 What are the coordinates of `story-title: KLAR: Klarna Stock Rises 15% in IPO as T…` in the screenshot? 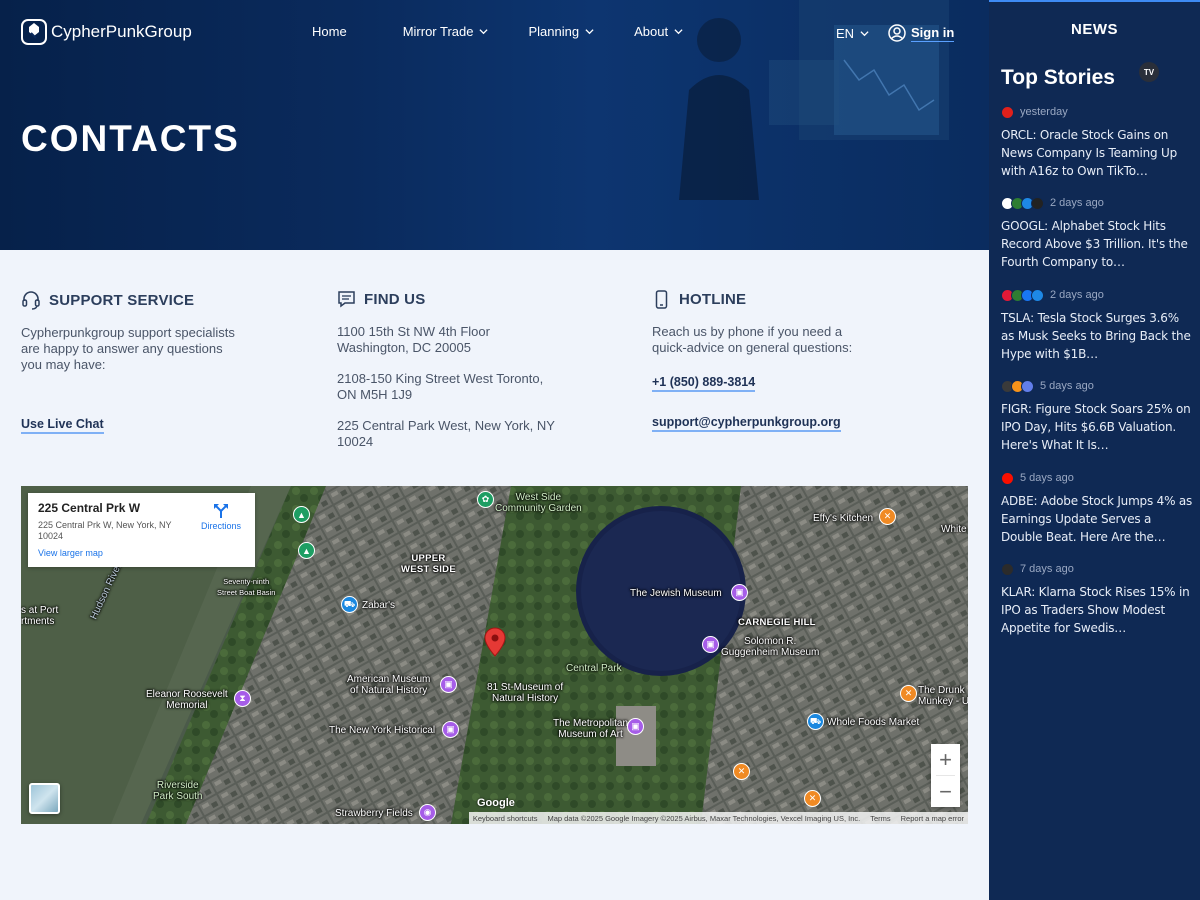 It's located at (1095, 610).